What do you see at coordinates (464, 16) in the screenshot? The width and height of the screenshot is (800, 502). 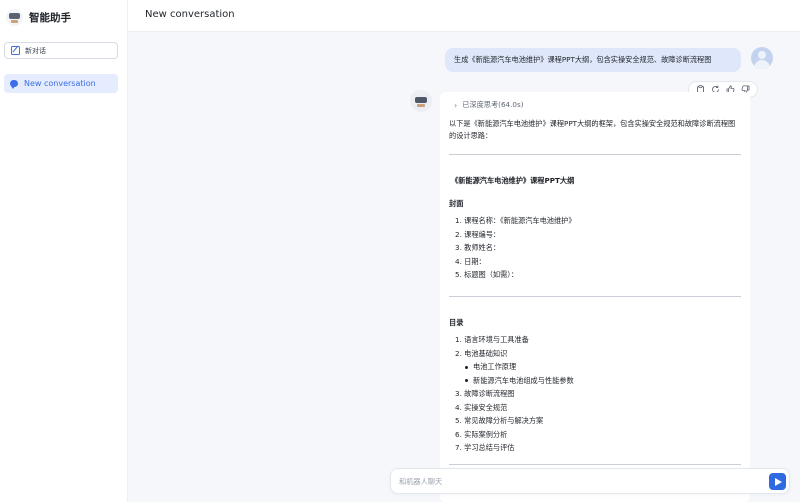 I see `header: New conversation` at bounding box center [464, 16].